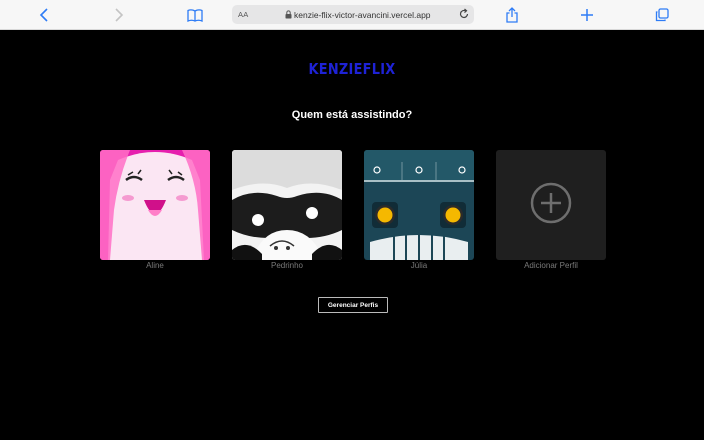 This screenshot has width=704, height=440. I want to click on kenzieflix-logo: KENZIEFLIX, so click(351, 69).